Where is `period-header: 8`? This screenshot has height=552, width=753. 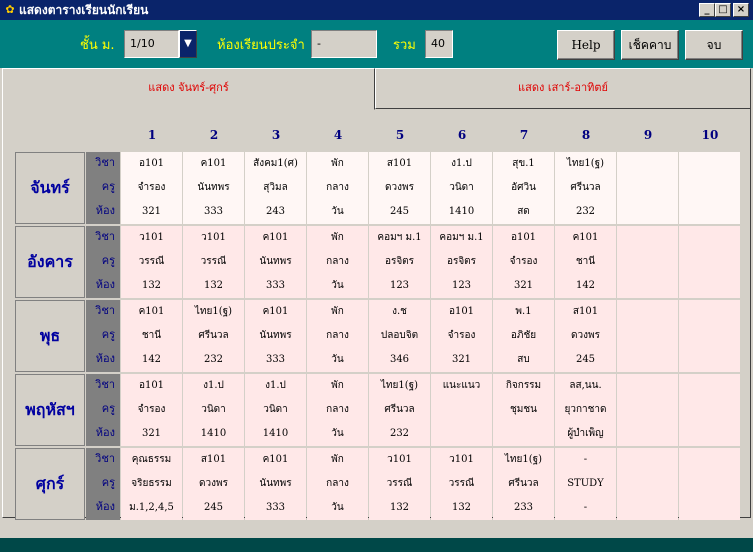
period-header: 8 is located at coordinates (586, 135).